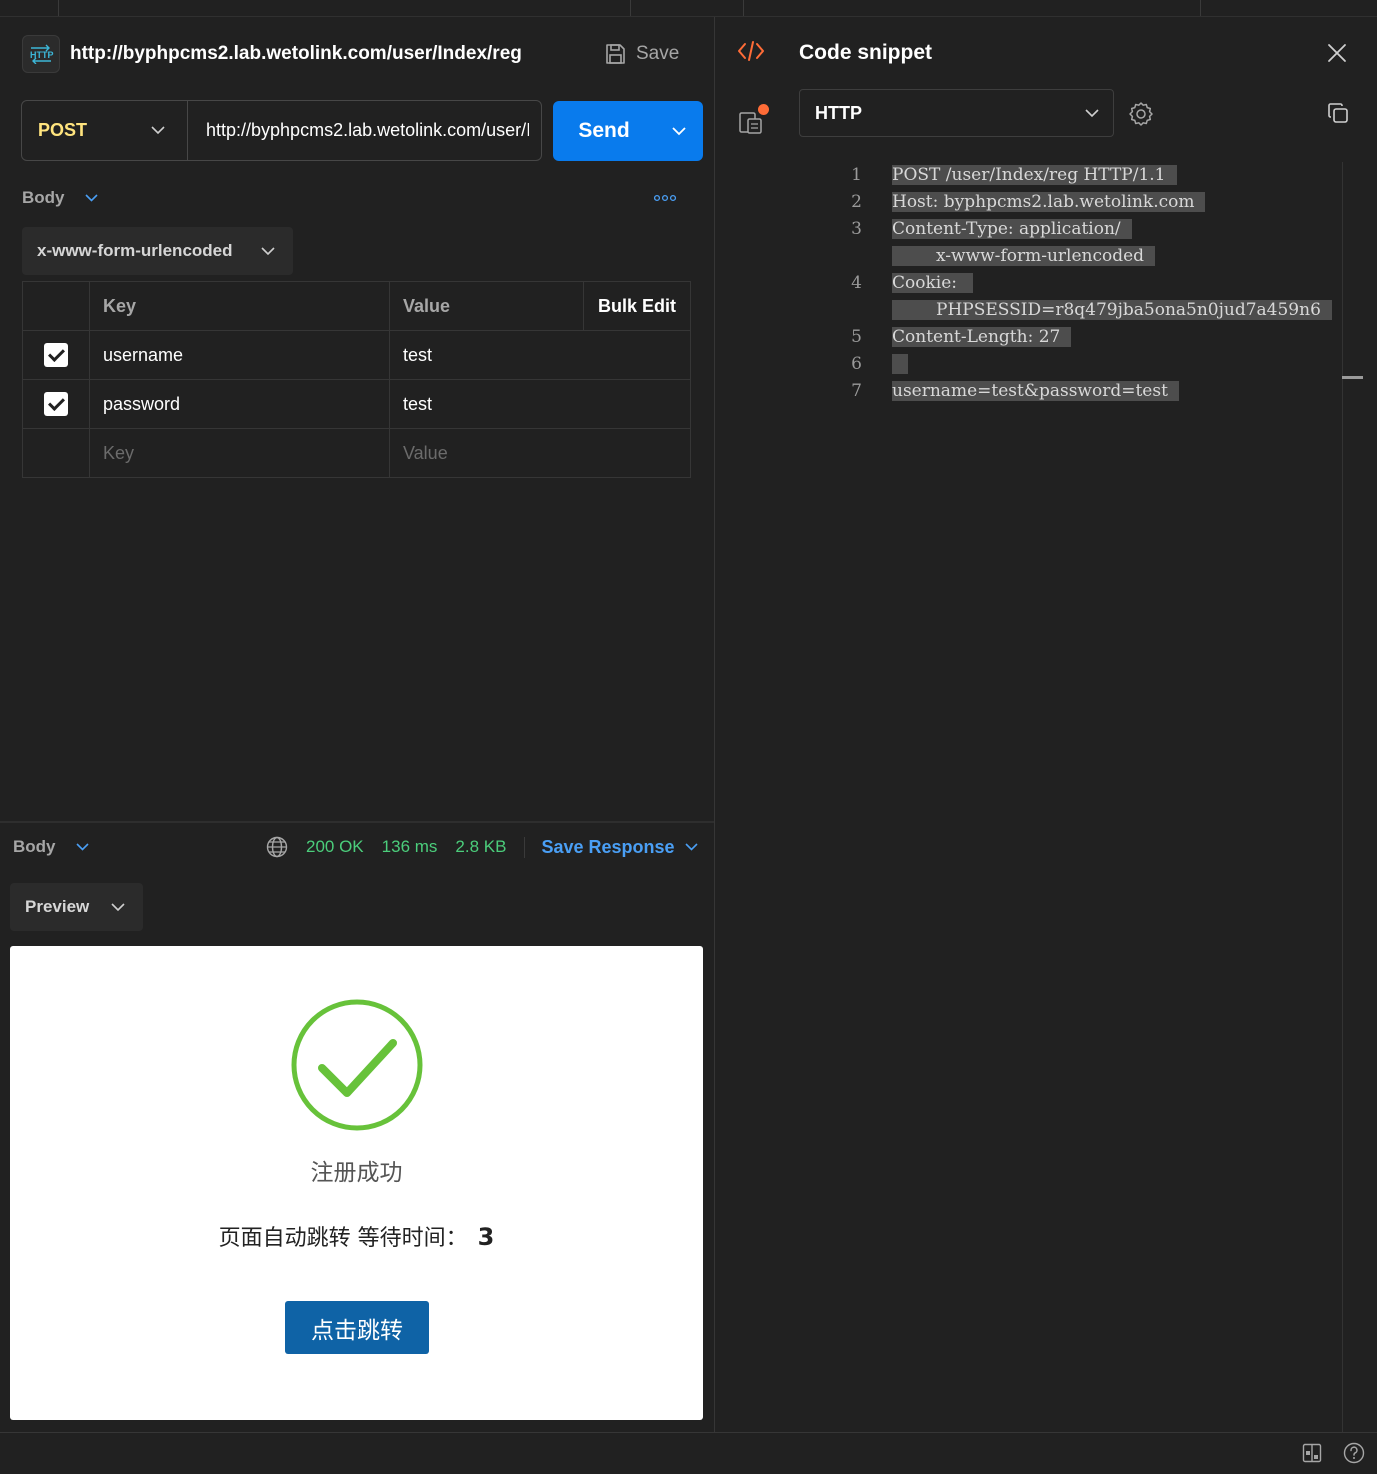 The width and height of the screenshot is (1377, 1474). What do you see at coordinates (486, 1237) in the screenshot?
I see `wait-seconds: 3` at bounding box center [486, 1237].